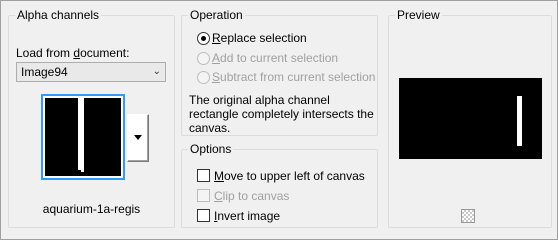 Image resolution: width=558 pixels, height=240 pixels. Describe the element at coordinates (259, 38) in the screenshot. I see `radio-replace-selection-label: Replace selection` at that location.